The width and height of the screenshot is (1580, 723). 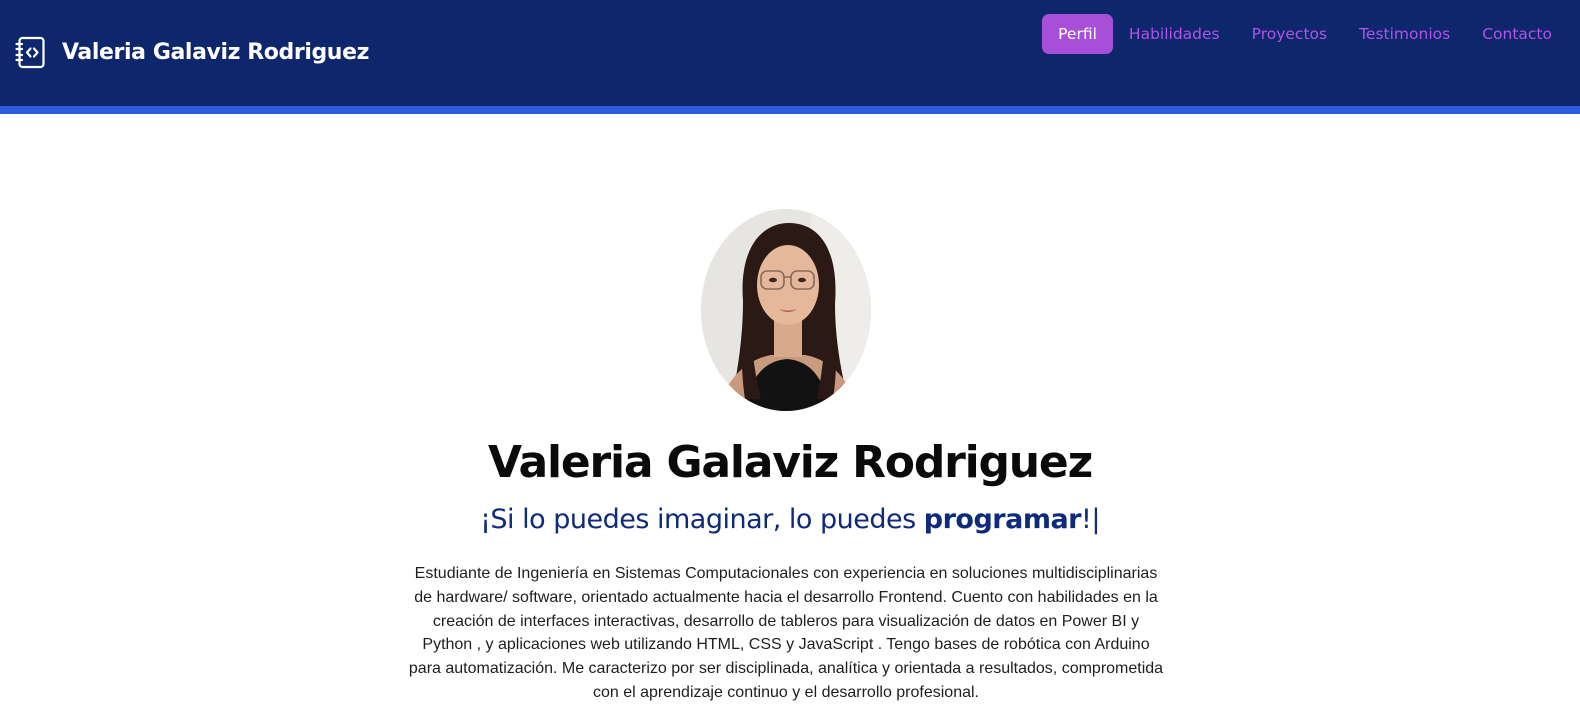 I want to click on tagline-emphasis: programar, so click(x=1002, y=519).